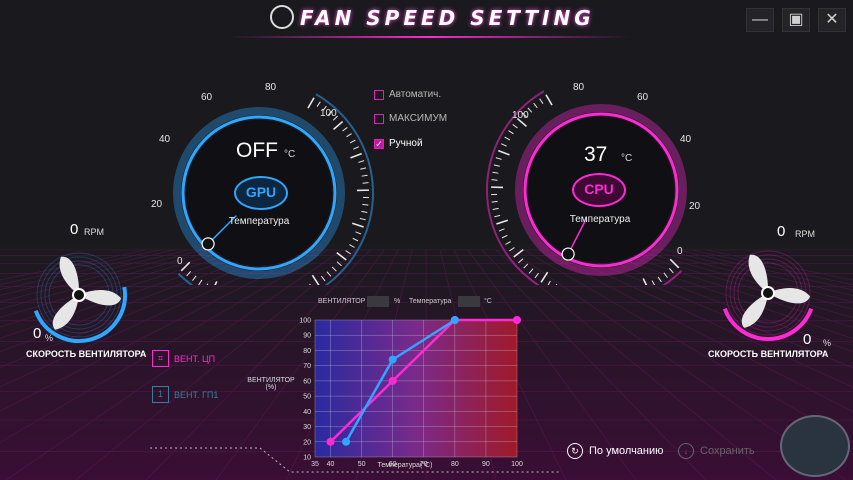 This screenshot has height=480, width=853. Describe the element at coordinates (579, 87) in the screenshot. I see `cpu-tick-label: 80` at that location.